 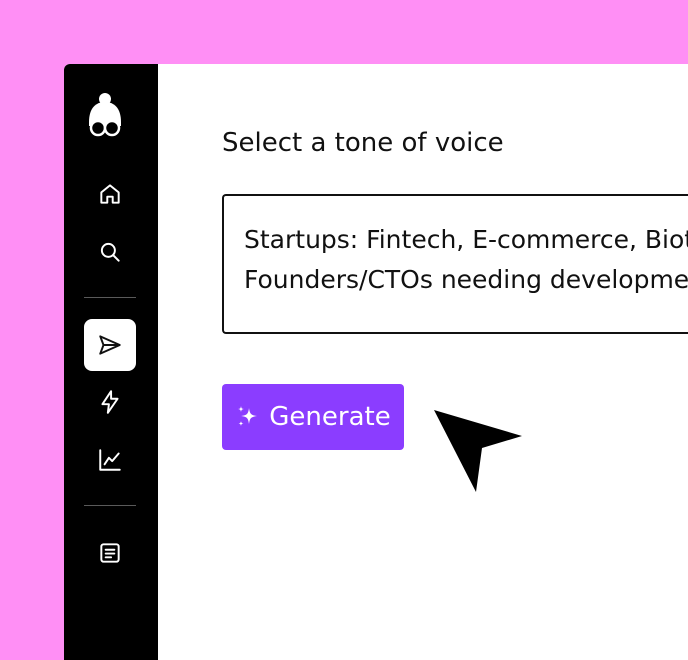 What do you see at coordinates (363, 143) in the screenshot?
I see `tone-of-voice-label: Select a tone of voice` at bounding box center [363, 143].